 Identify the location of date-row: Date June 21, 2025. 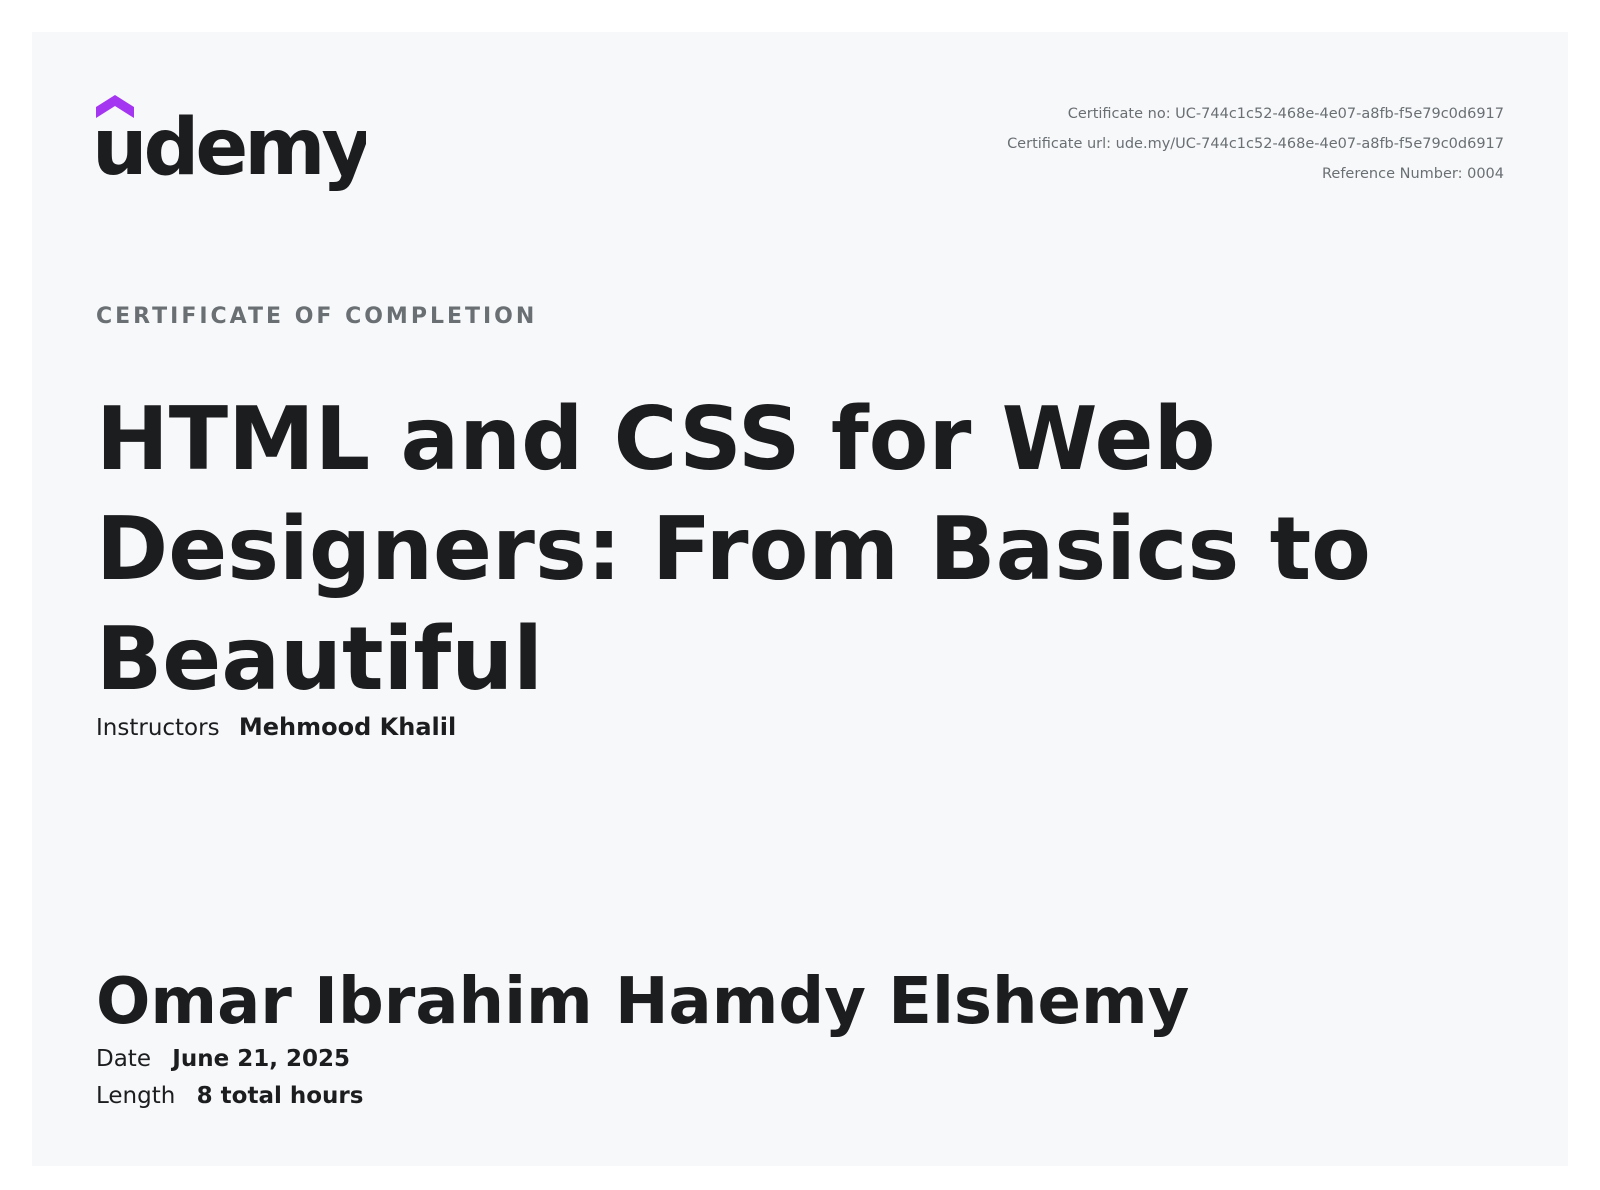
(223, 1059).